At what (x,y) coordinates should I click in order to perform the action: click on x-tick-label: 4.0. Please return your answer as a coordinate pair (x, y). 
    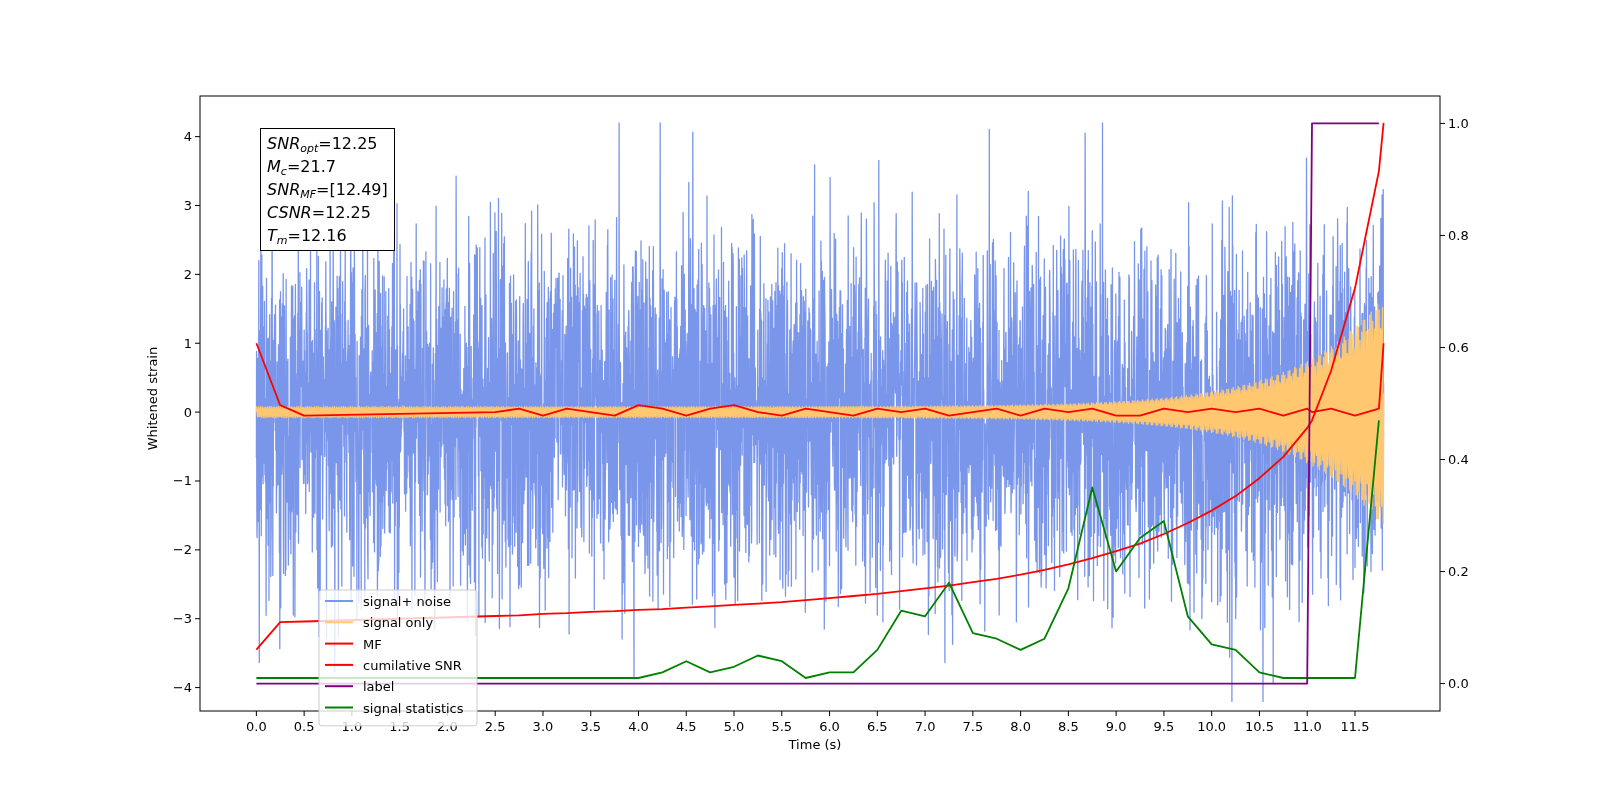
    Looking at the image, I should click on (638, 726).